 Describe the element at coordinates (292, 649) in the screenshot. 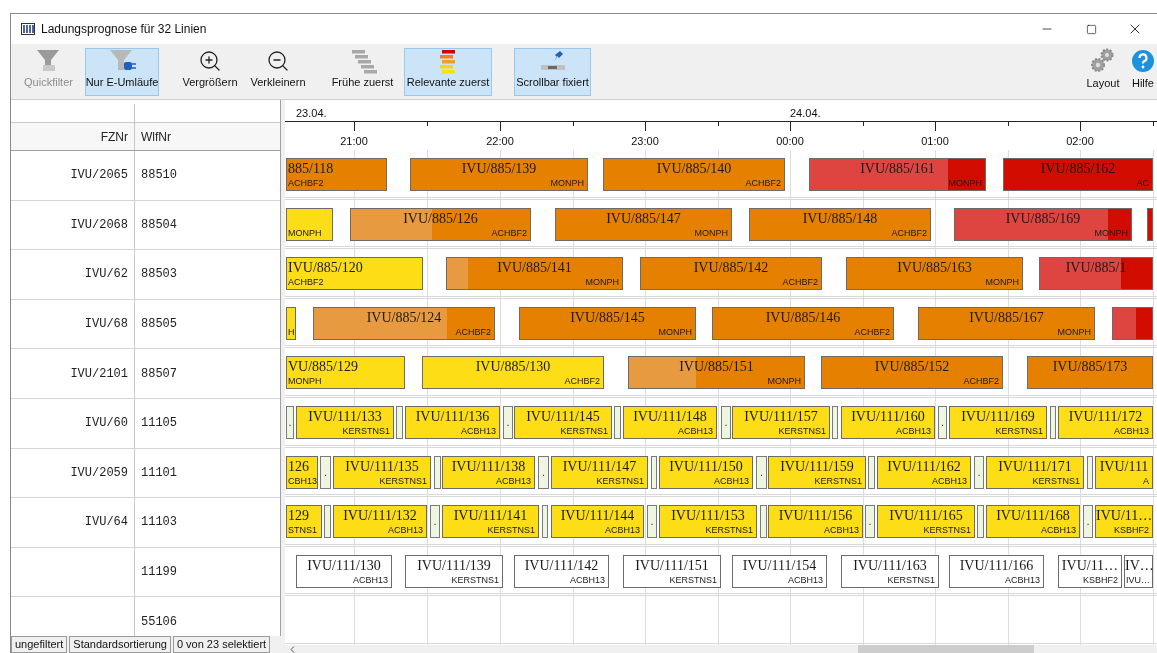

I see `scroll-left-icon` at that location.